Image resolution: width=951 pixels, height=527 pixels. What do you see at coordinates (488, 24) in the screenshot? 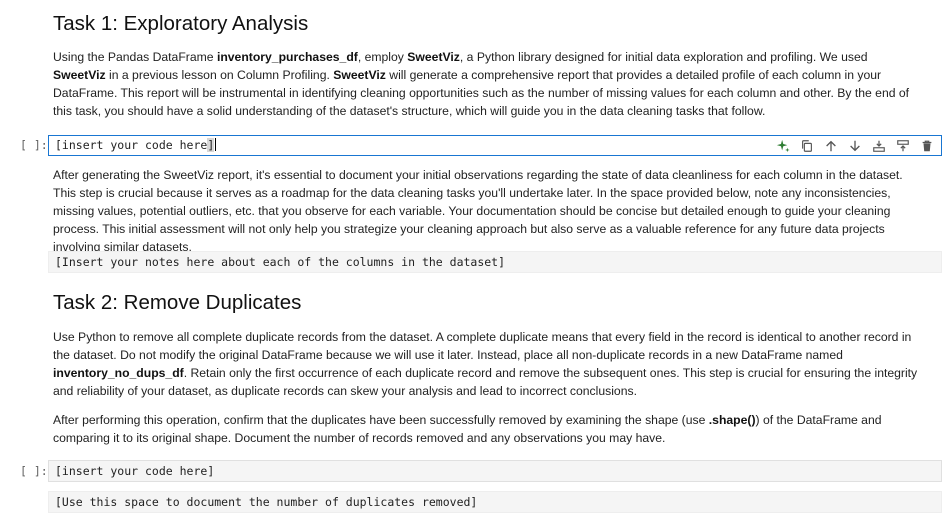
I see `task1-section: Task 1: Exploratory Analysis` at bounding box center [488, 24].